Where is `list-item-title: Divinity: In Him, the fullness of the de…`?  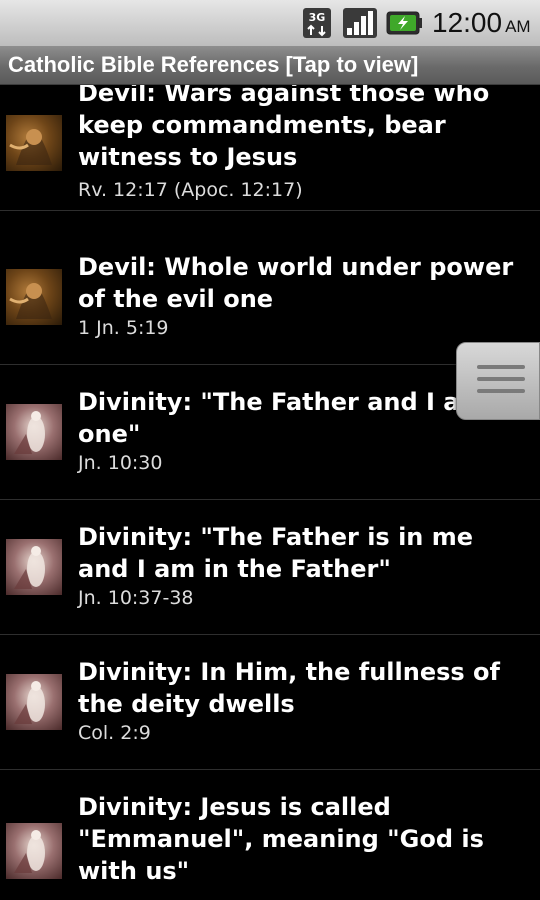 list-item-title: Divinity: In Him, the fullness of the de… is located at coordinates (289, 688).